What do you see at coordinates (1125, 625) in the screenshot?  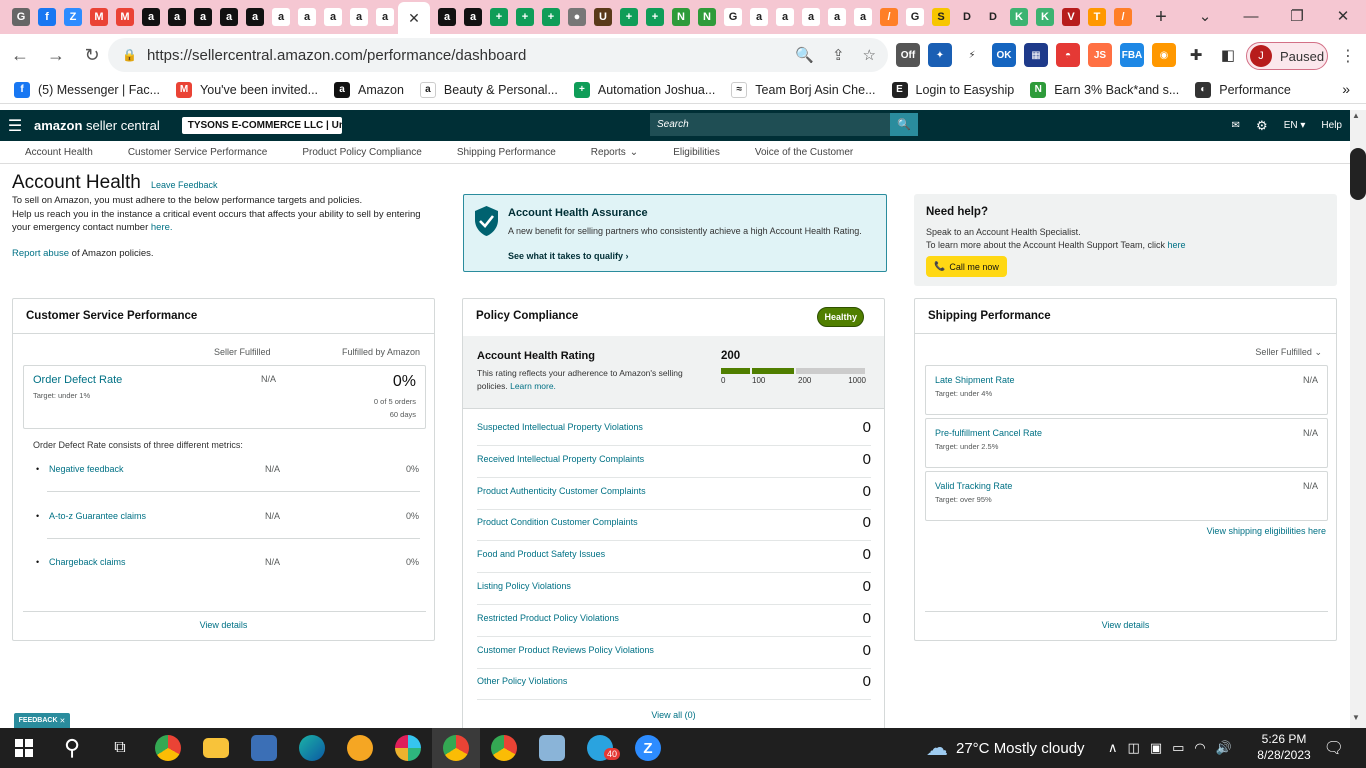 I see `shipping-view-details-link: View details` at bounding box center [1125, 625].